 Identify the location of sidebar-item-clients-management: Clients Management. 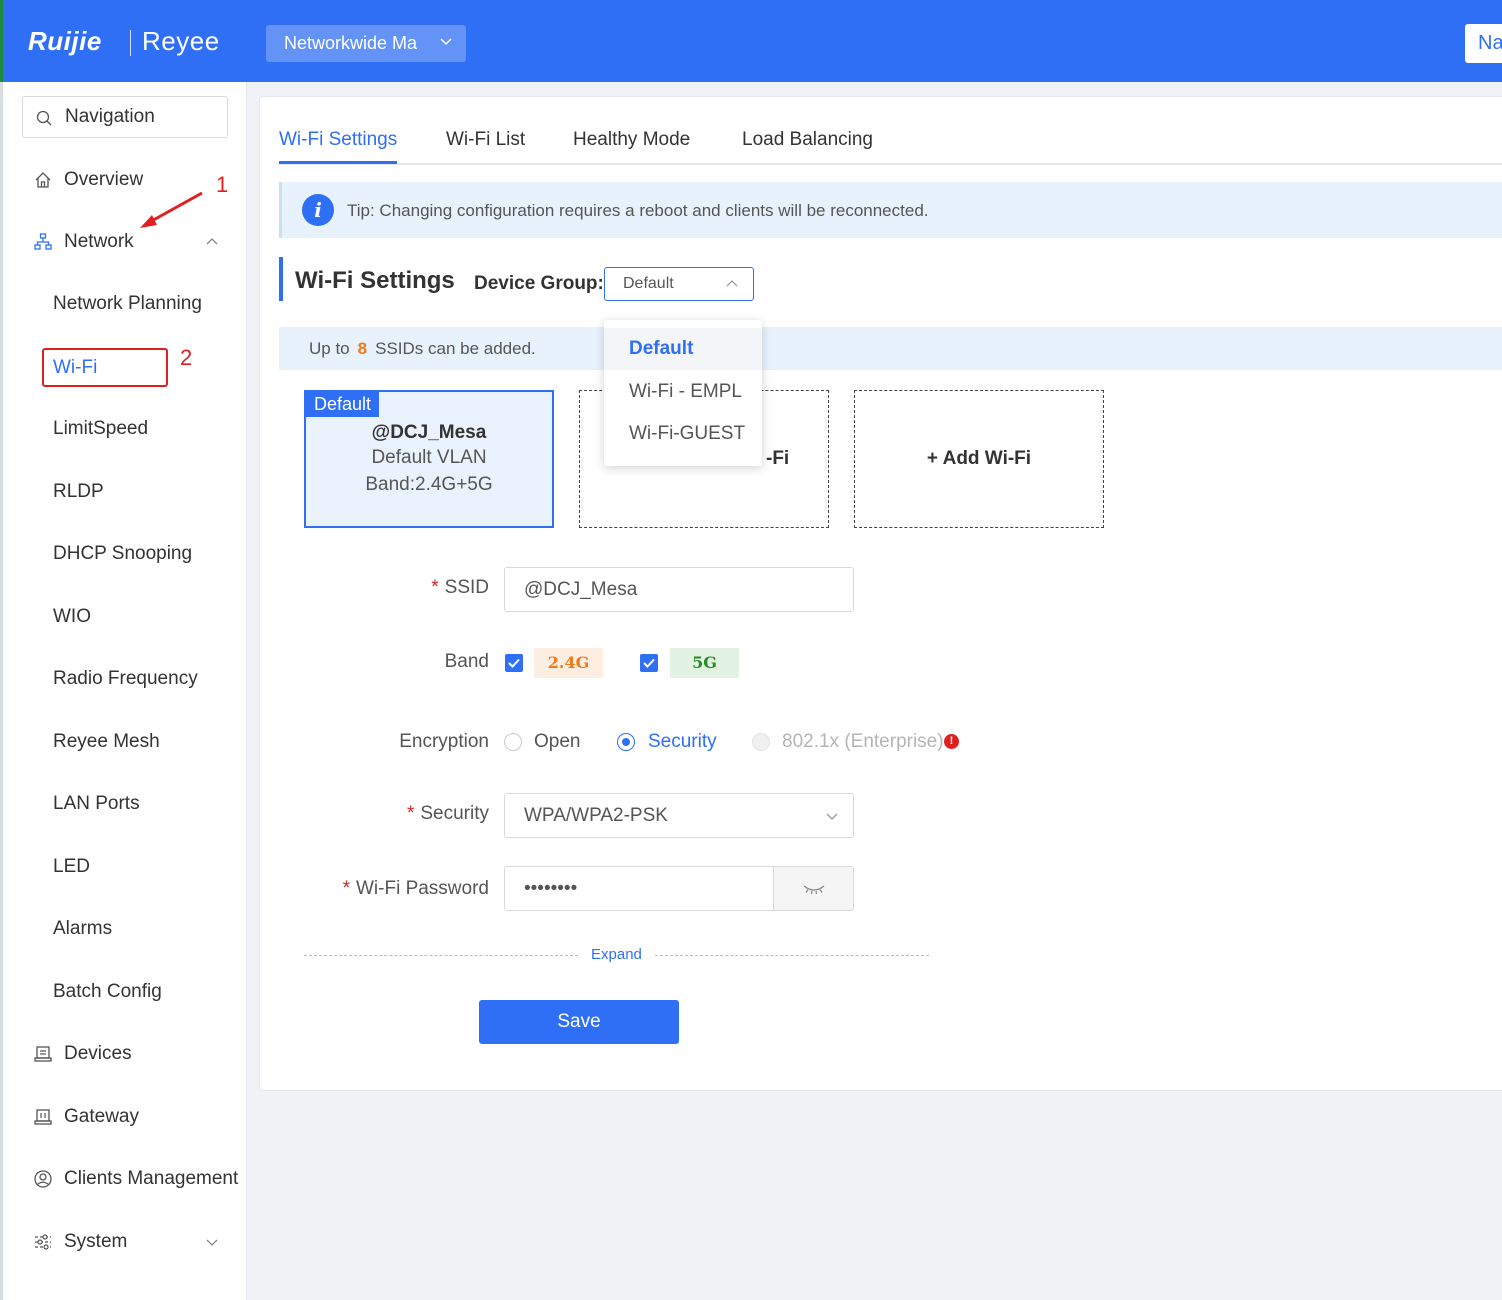
(123, 1179).